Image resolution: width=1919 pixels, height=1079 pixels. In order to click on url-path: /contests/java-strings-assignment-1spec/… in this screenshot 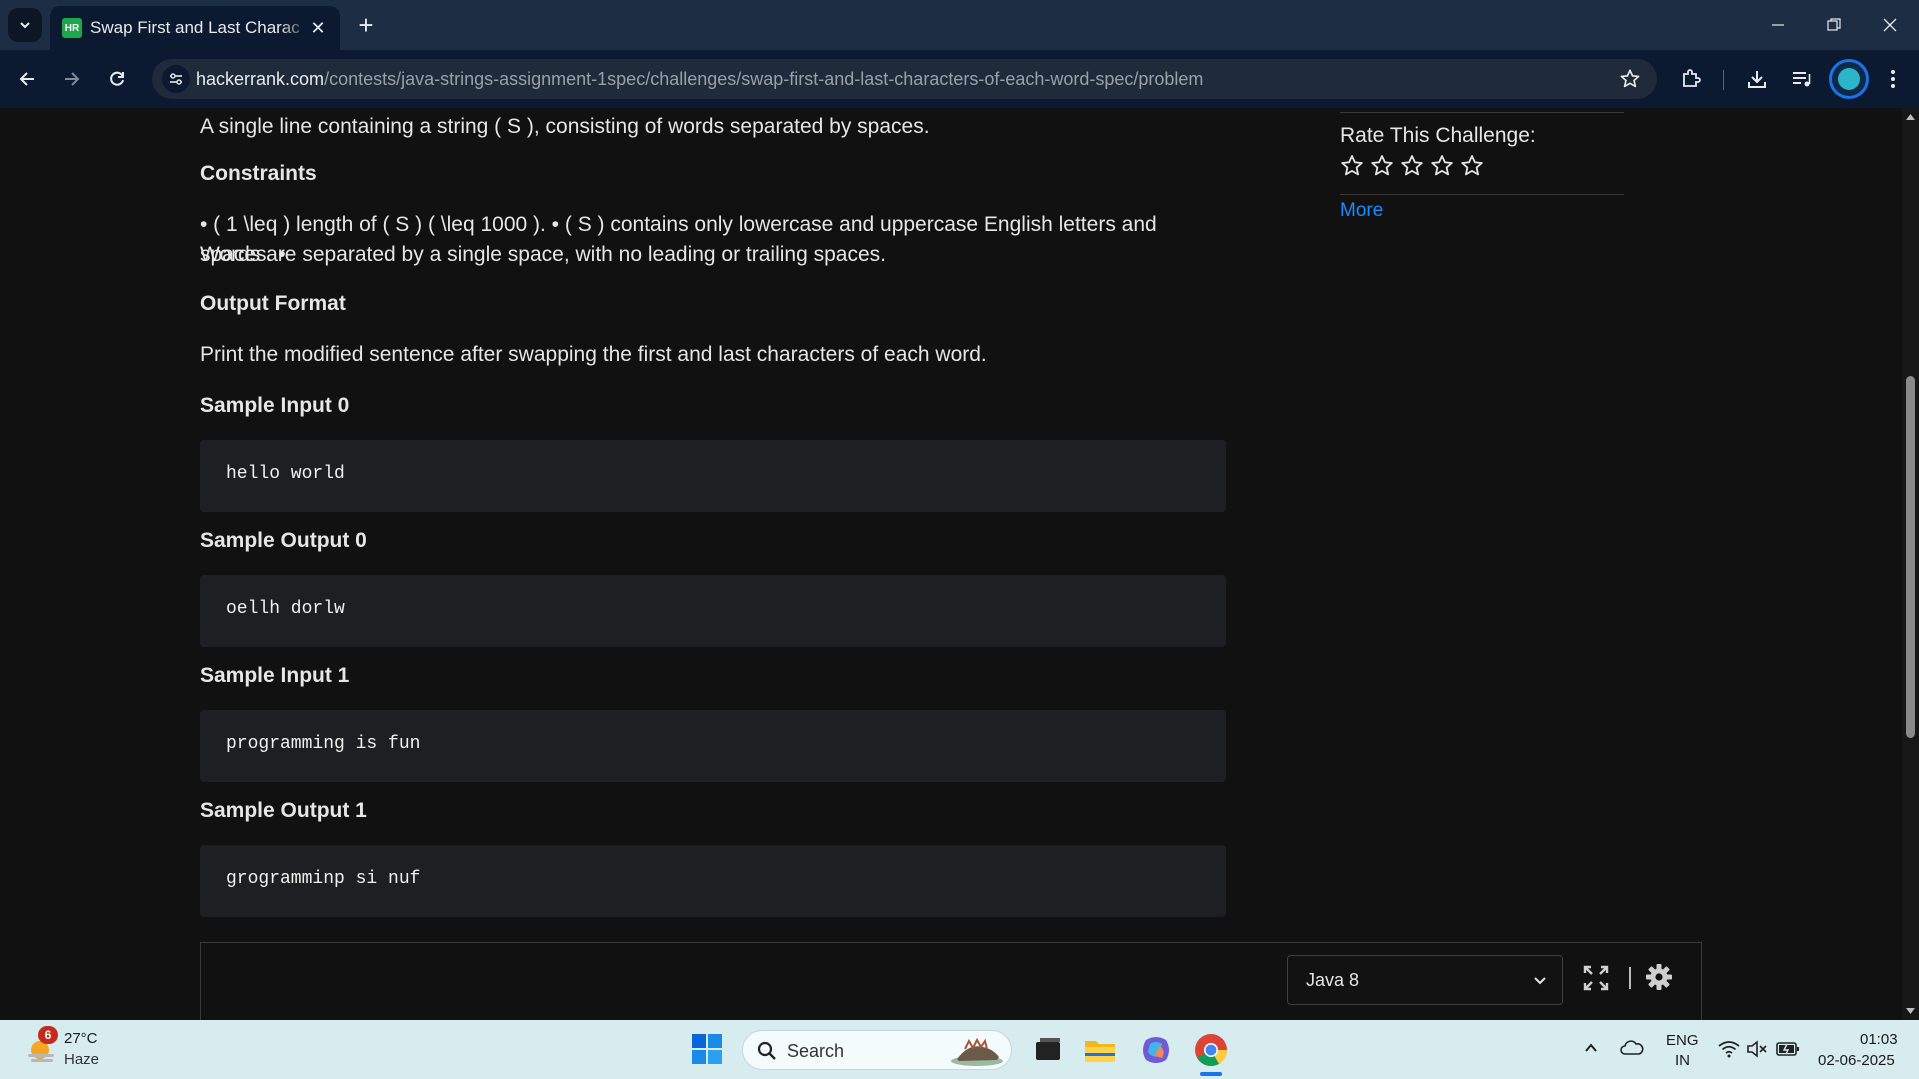, I will do `click(764, 79)`.